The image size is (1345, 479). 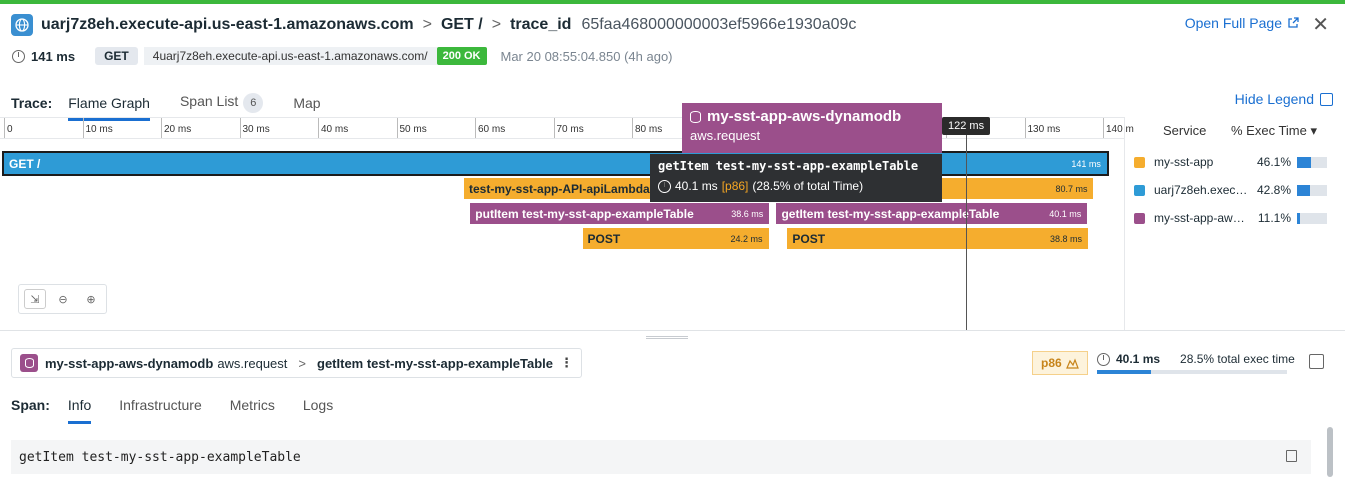 What do you see at coordinates (725, 135) in the screenshot?
I see `tooltip-operation: aws.request` at bounding box center [725, 135].